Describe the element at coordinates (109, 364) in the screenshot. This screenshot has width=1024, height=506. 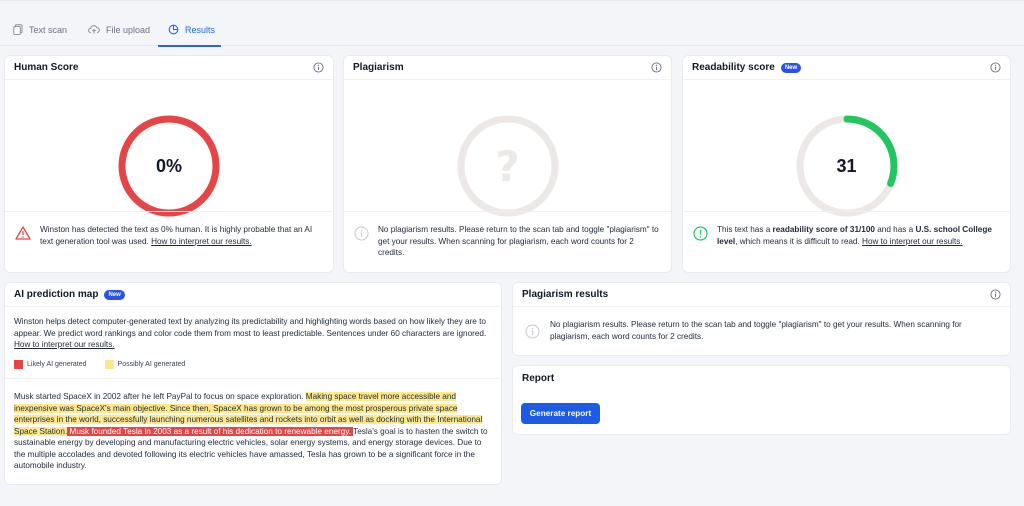
I see `legend-swatch-yellow` at that location.